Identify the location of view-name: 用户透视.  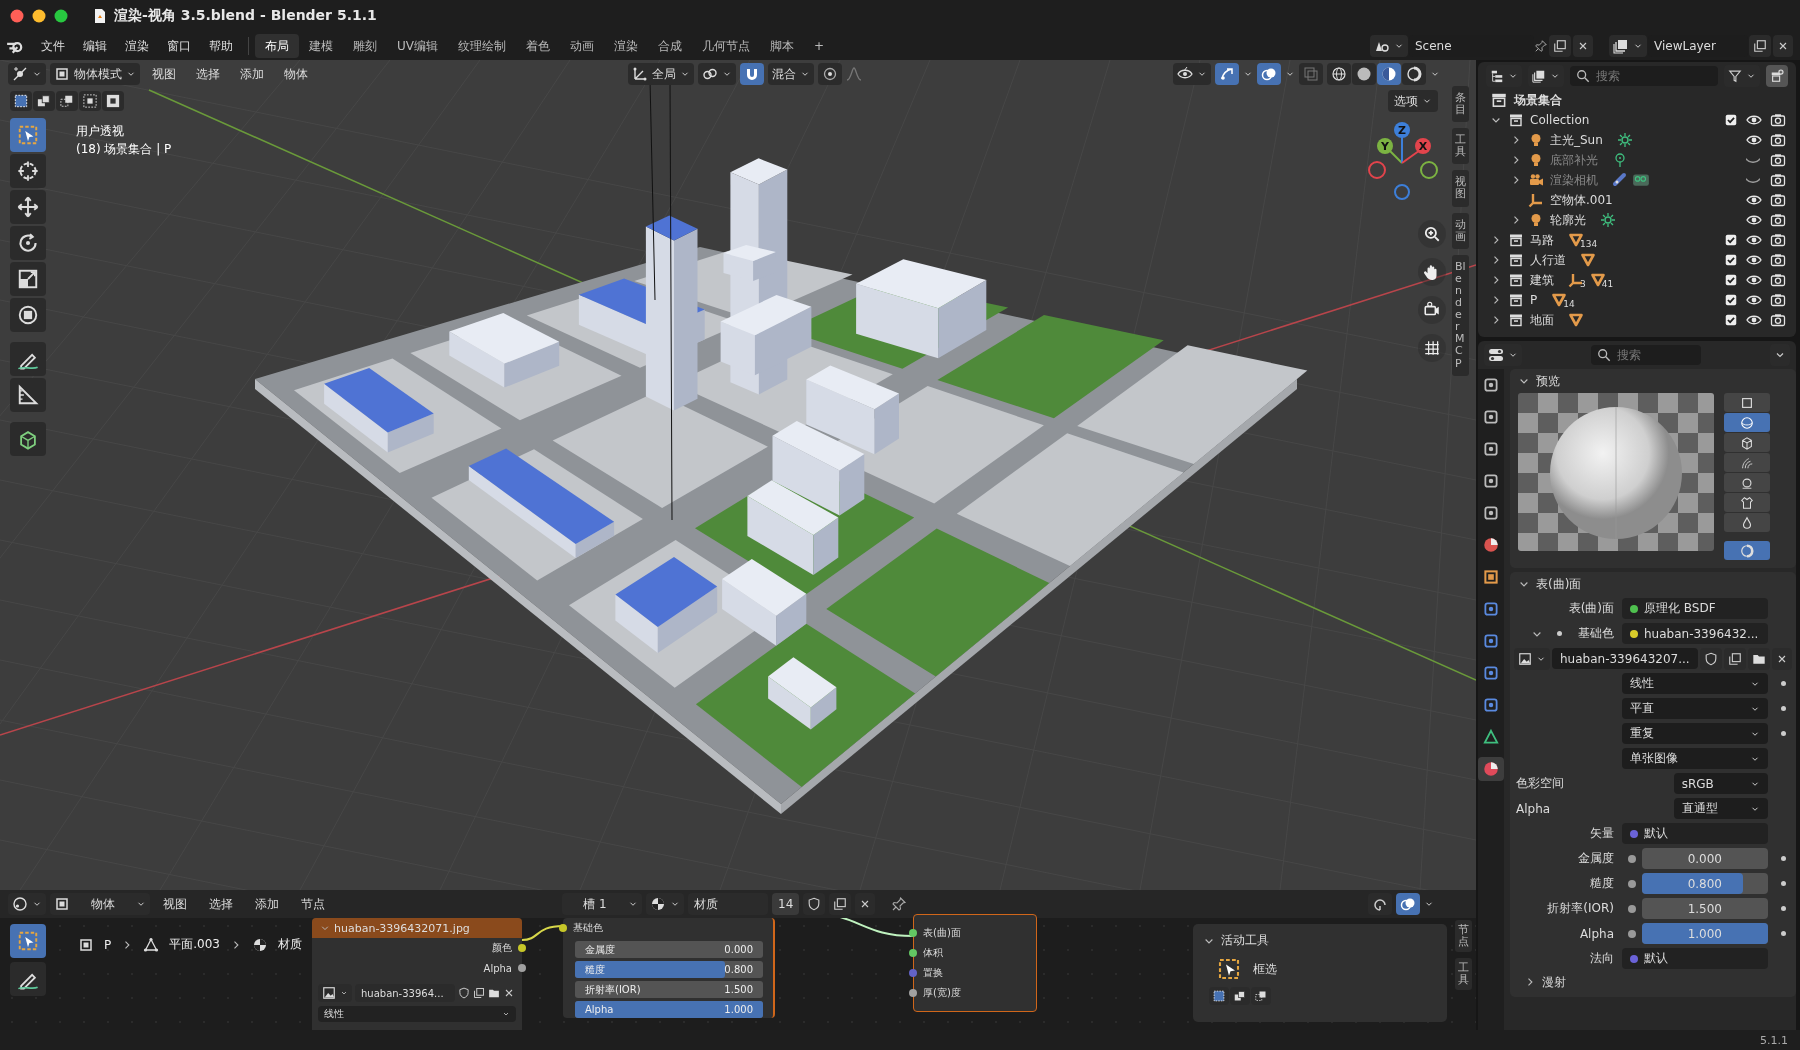
(100, 131).